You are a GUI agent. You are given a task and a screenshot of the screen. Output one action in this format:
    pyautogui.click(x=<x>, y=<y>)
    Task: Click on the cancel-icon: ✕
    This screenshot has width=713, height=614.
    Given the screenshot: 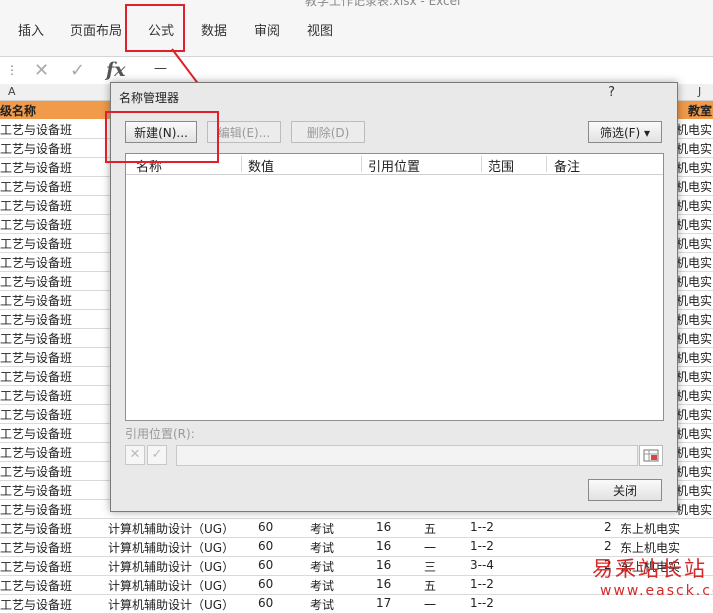 What is the action you would take?
    pyautogui.click(x=41, y=70)
    